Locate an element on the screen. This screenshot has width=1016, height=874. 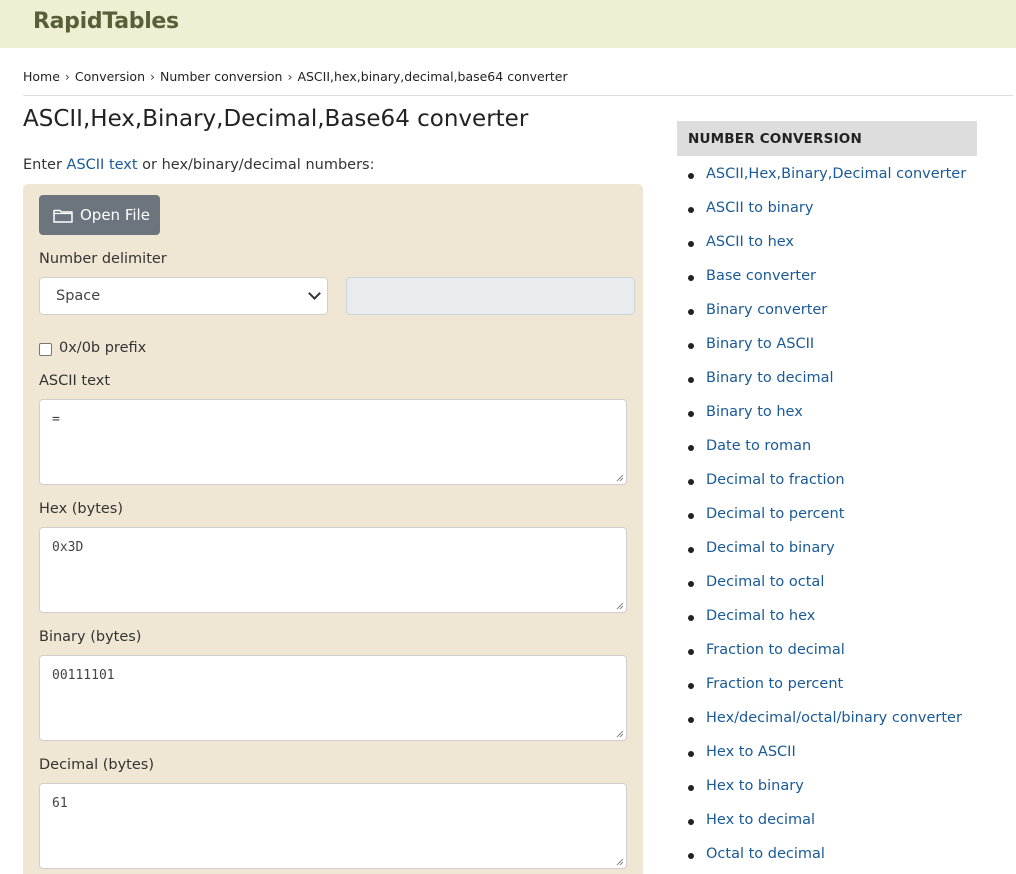
sidebar-item: Decimal to fraction is located at coordinates (827, 480).